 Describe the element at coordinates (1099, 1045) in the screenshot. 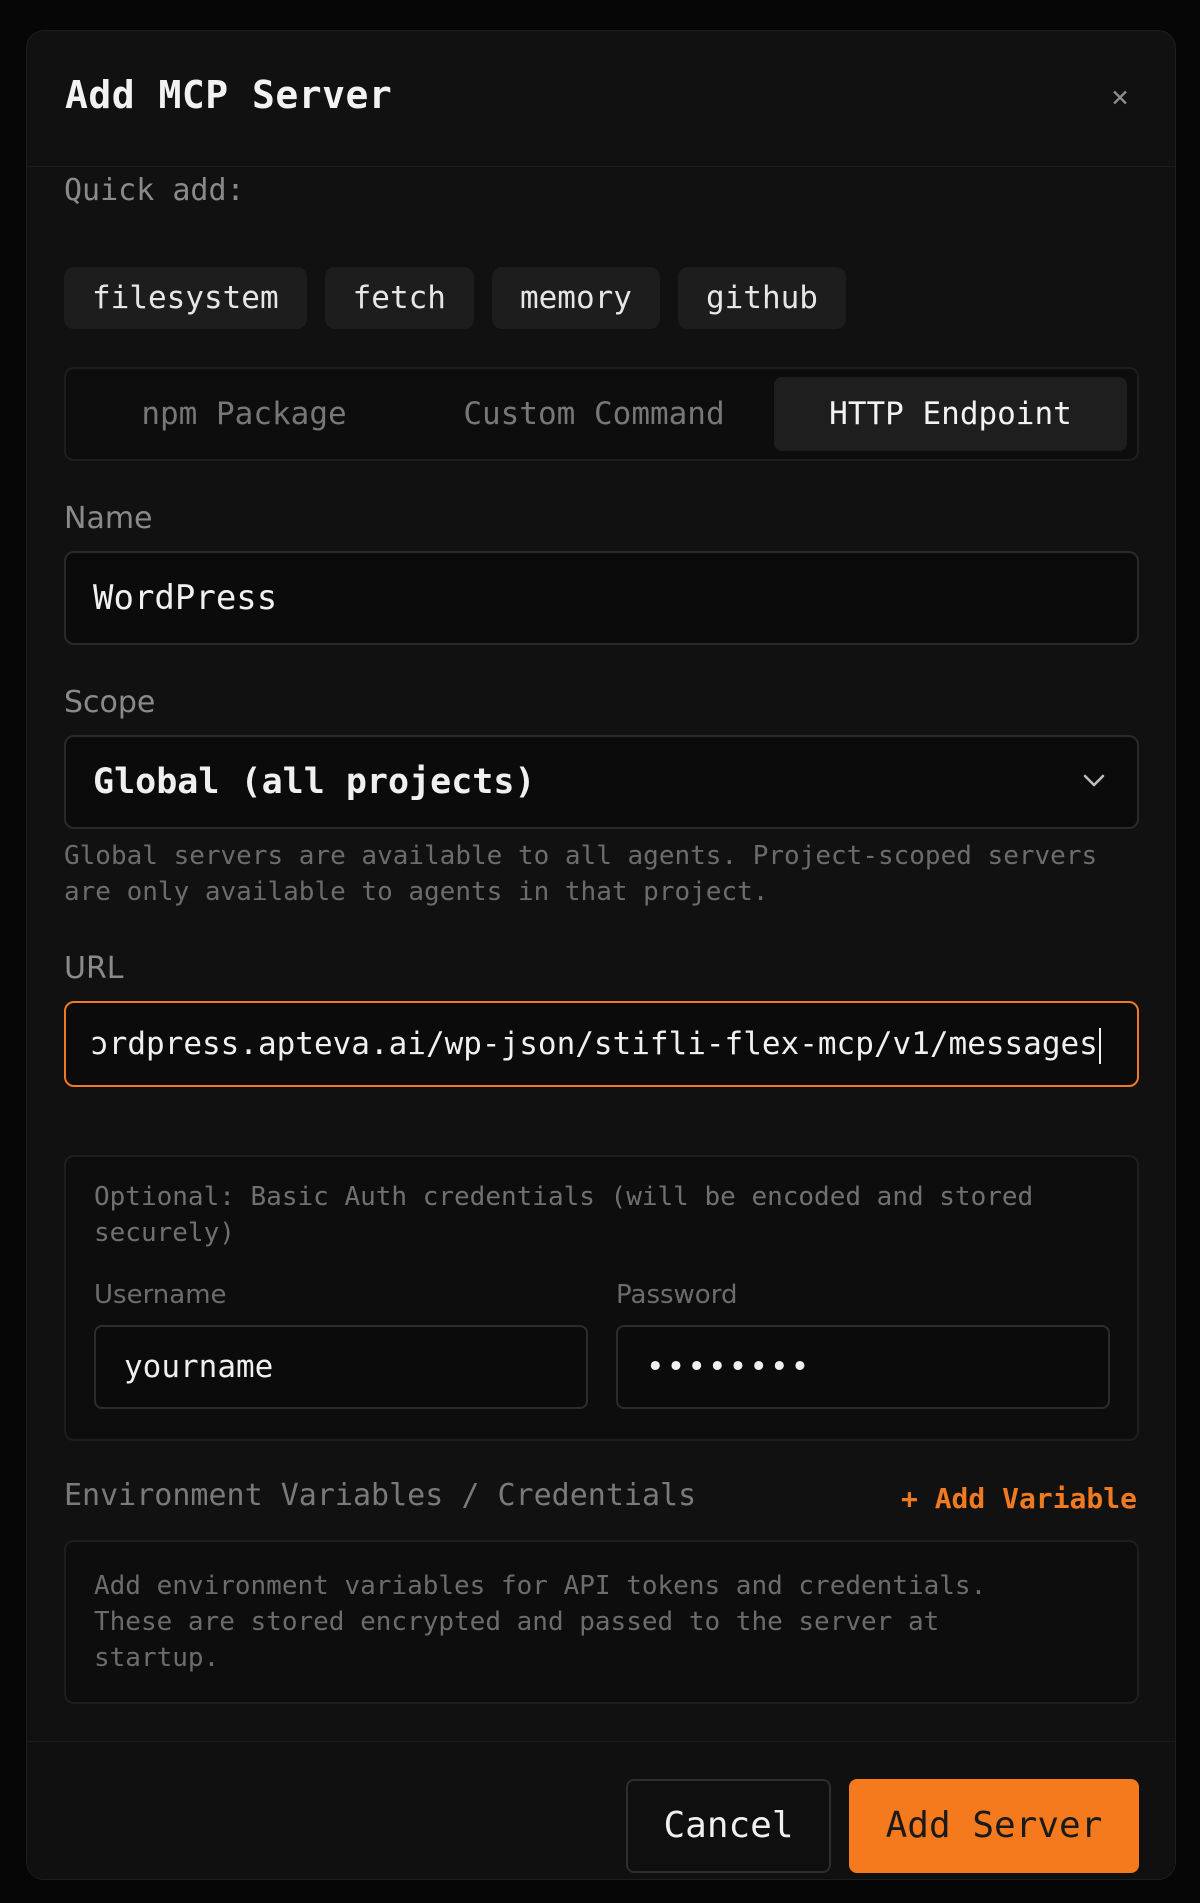

I see `text-caret` at that location.